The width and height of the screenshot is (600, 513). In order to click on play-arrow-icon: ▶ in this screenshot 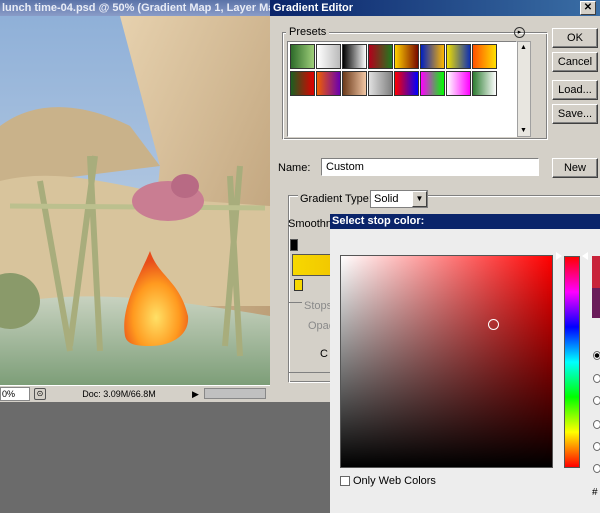, I will do `click(197, 394)`.